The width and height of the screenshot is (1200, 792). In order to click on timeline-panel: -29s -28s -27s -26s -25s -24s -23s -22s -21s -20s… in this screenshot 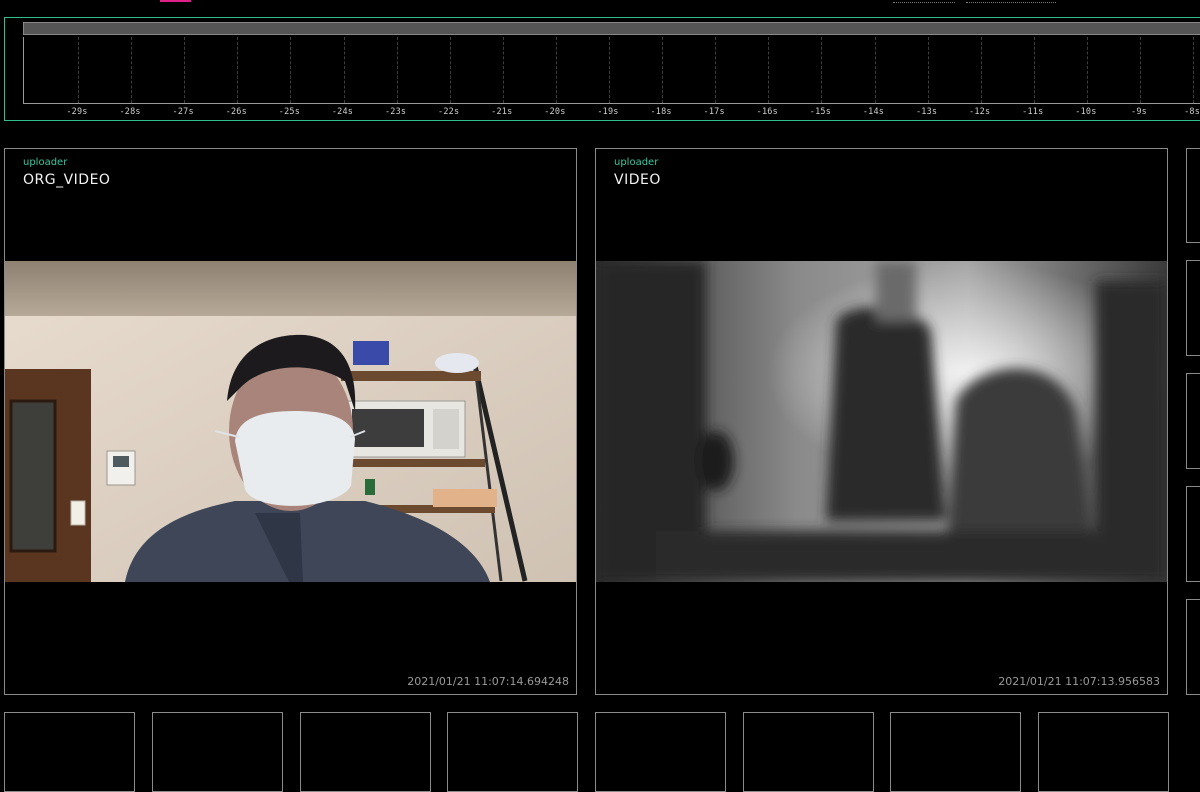, I will do `click(602, 69)`.